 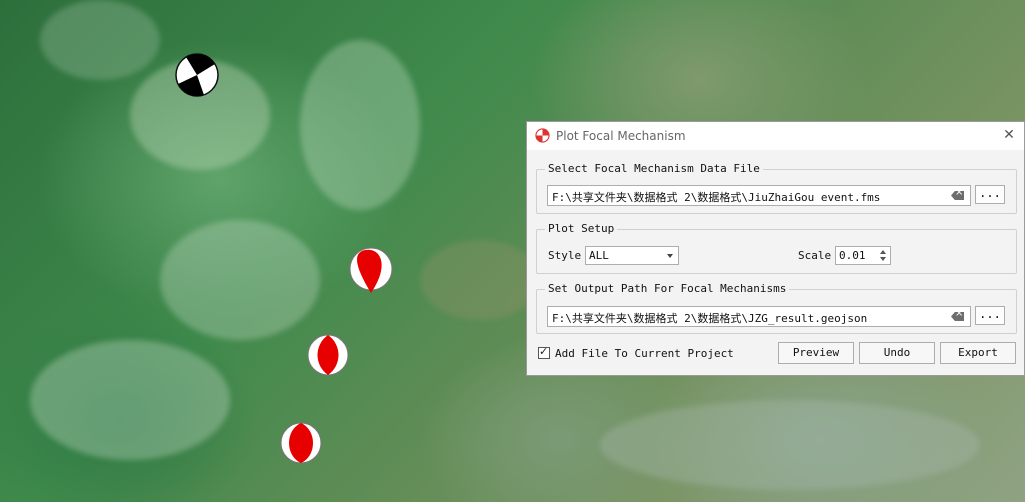 What do you see at coordinates (542, 135) in the screenshot?
I see `focal-mechanism-icon` at bounding box center [542, 135].